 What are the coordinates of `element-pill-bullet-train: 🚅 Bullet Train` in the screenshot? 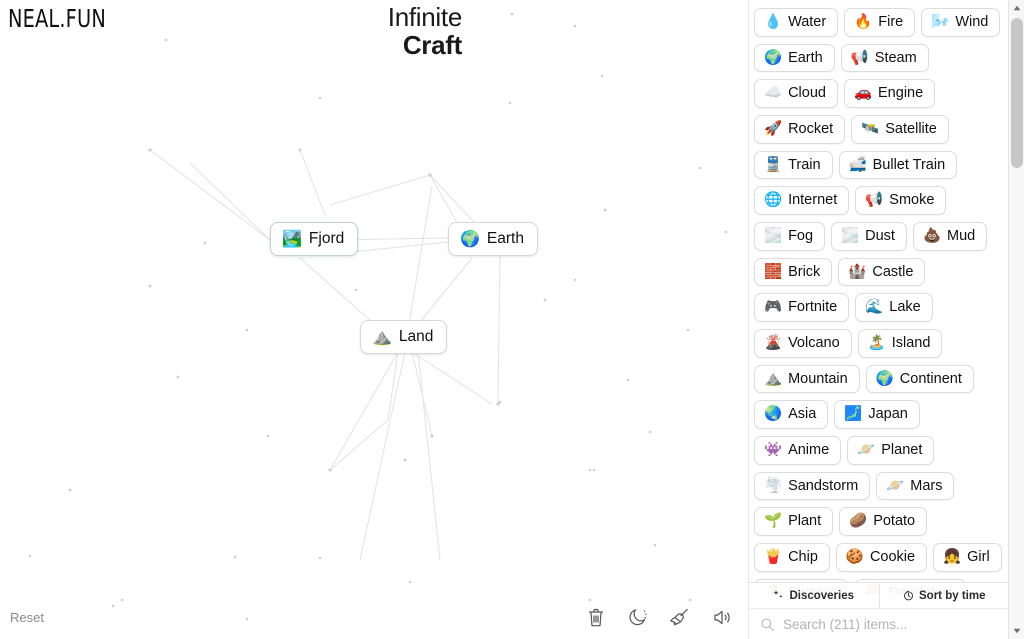 It's located at (898, 165).